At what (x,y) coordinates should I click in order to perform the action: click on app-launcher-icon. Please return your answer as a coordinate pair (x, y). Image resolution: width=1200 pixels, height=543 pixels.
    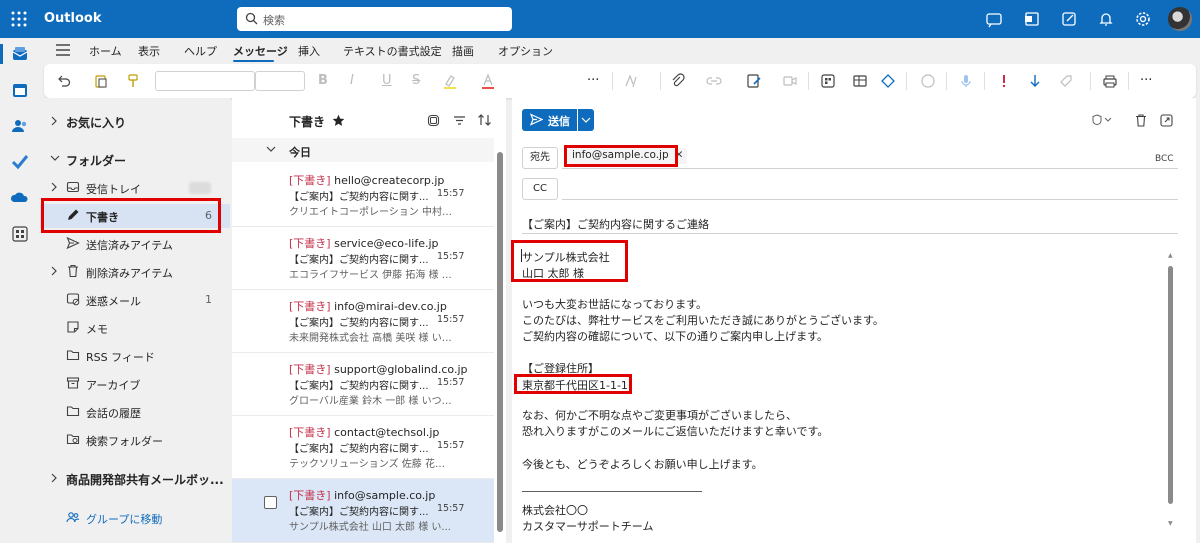
    Looking at the image, I should click on (19, 19).